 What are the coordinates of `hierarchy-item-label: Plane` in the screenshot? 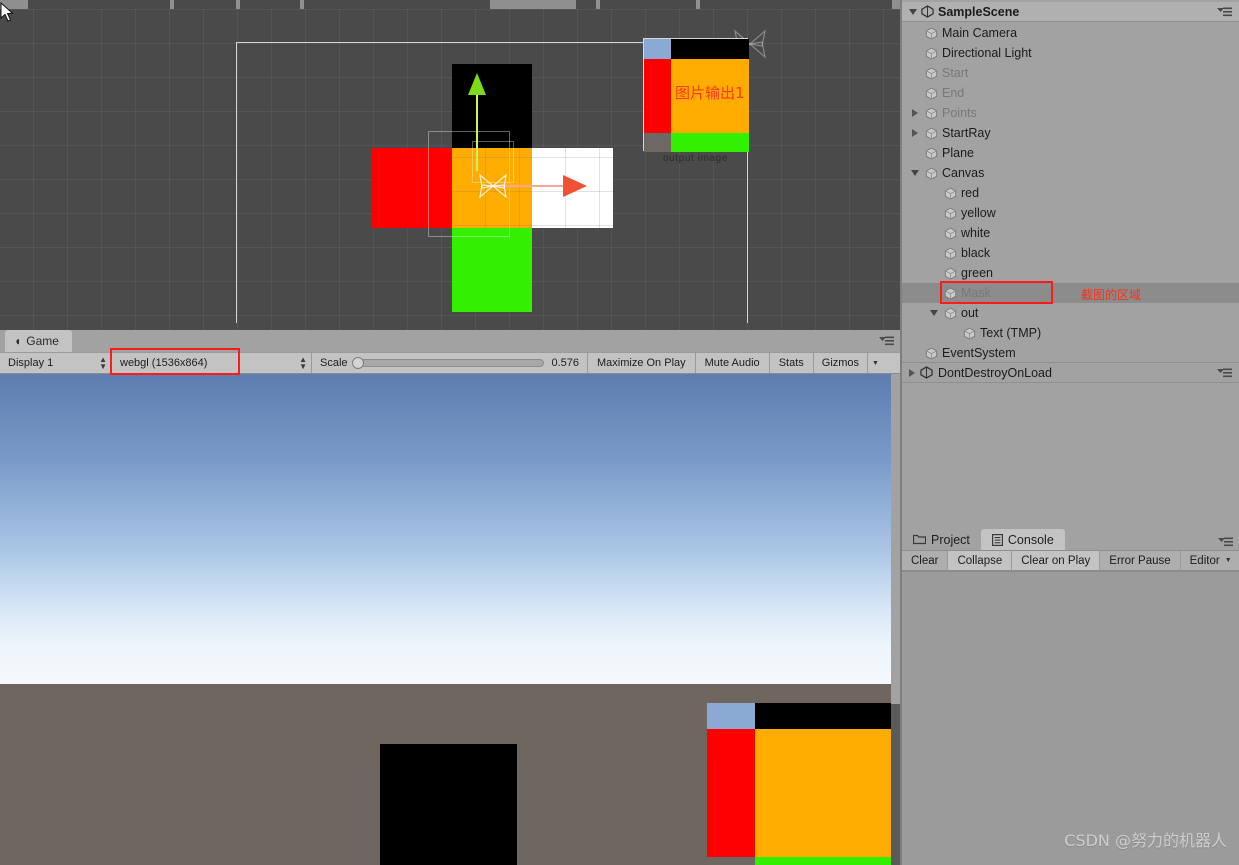 It's located at (958, 153).